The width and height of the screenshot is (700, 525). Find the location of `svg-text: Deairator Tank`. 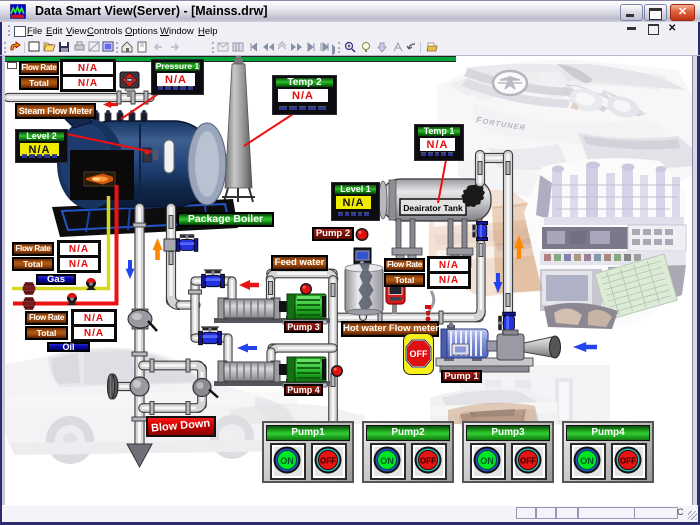

svg-text: Deairator Tank is located at coordinates (433, 208).